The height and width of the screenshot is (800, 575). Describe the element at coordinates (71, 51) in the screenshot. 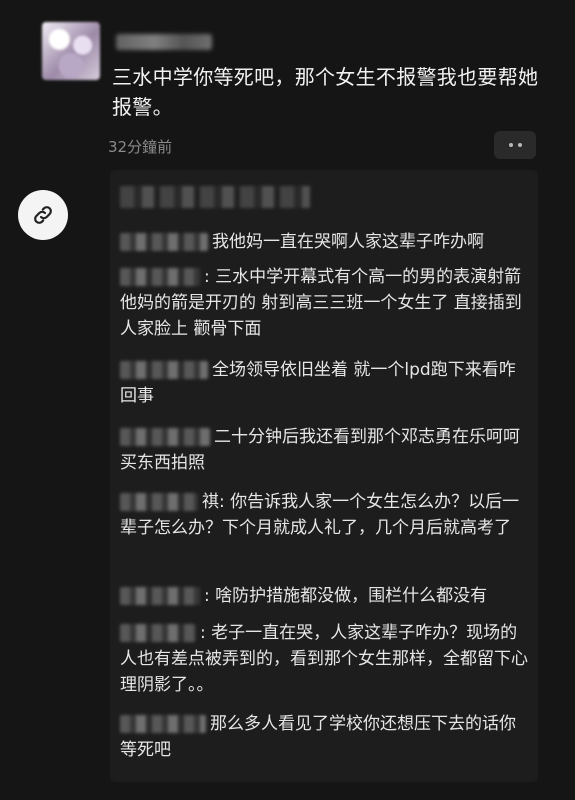

I see `avatar` at that location.